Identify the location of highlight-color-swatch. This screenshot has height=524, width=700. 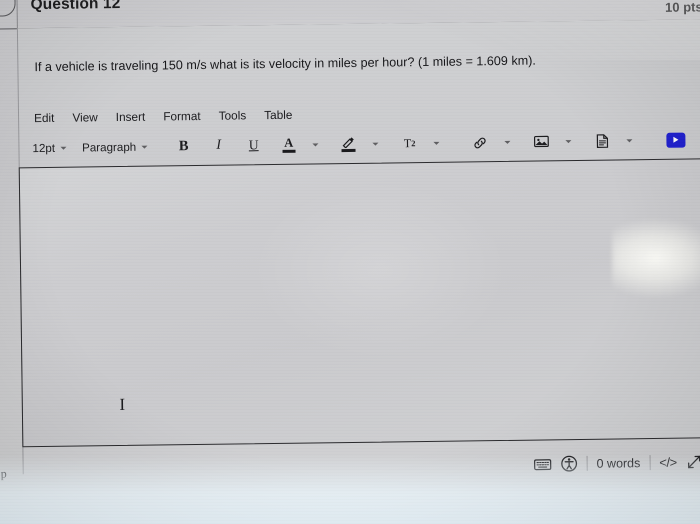
(348, 150).